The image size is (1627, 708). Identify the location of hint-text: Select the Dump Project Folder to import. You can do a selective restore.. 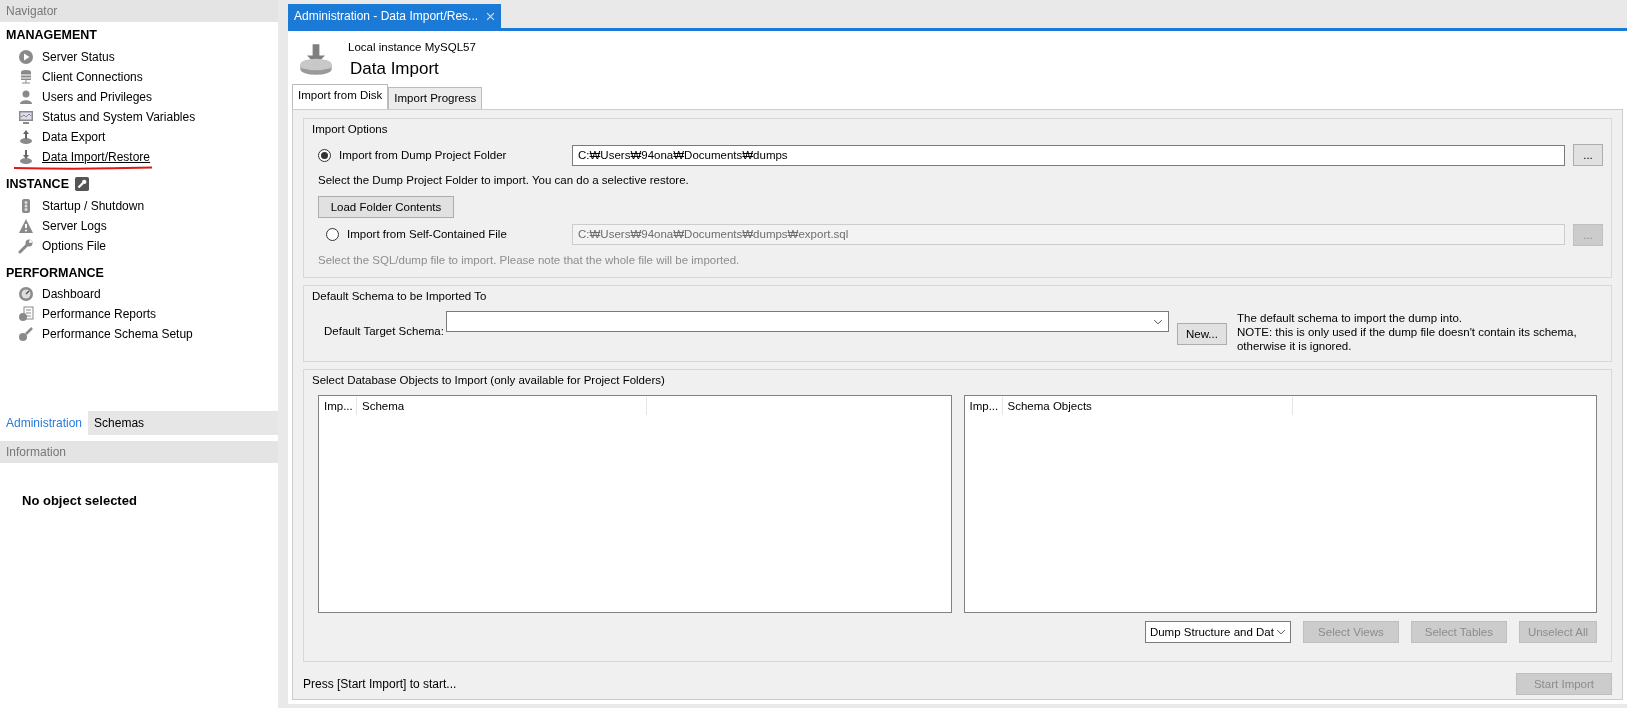
(503, 181).